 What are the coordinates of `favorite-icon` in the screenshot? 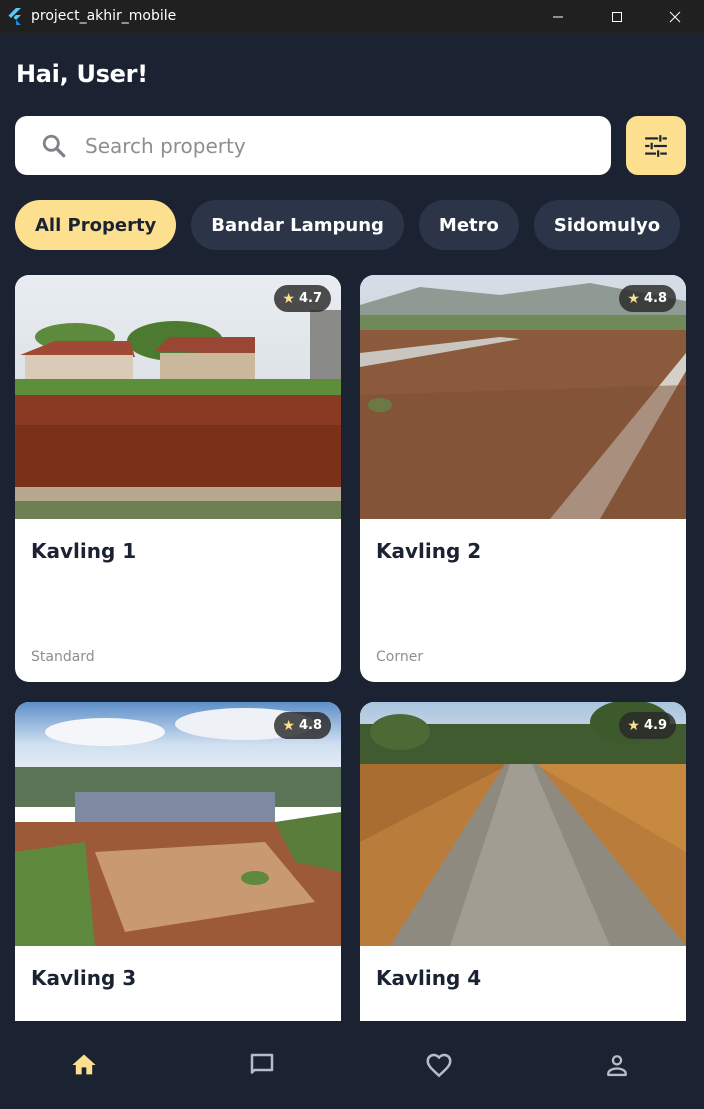 It's located at (439, 1065).